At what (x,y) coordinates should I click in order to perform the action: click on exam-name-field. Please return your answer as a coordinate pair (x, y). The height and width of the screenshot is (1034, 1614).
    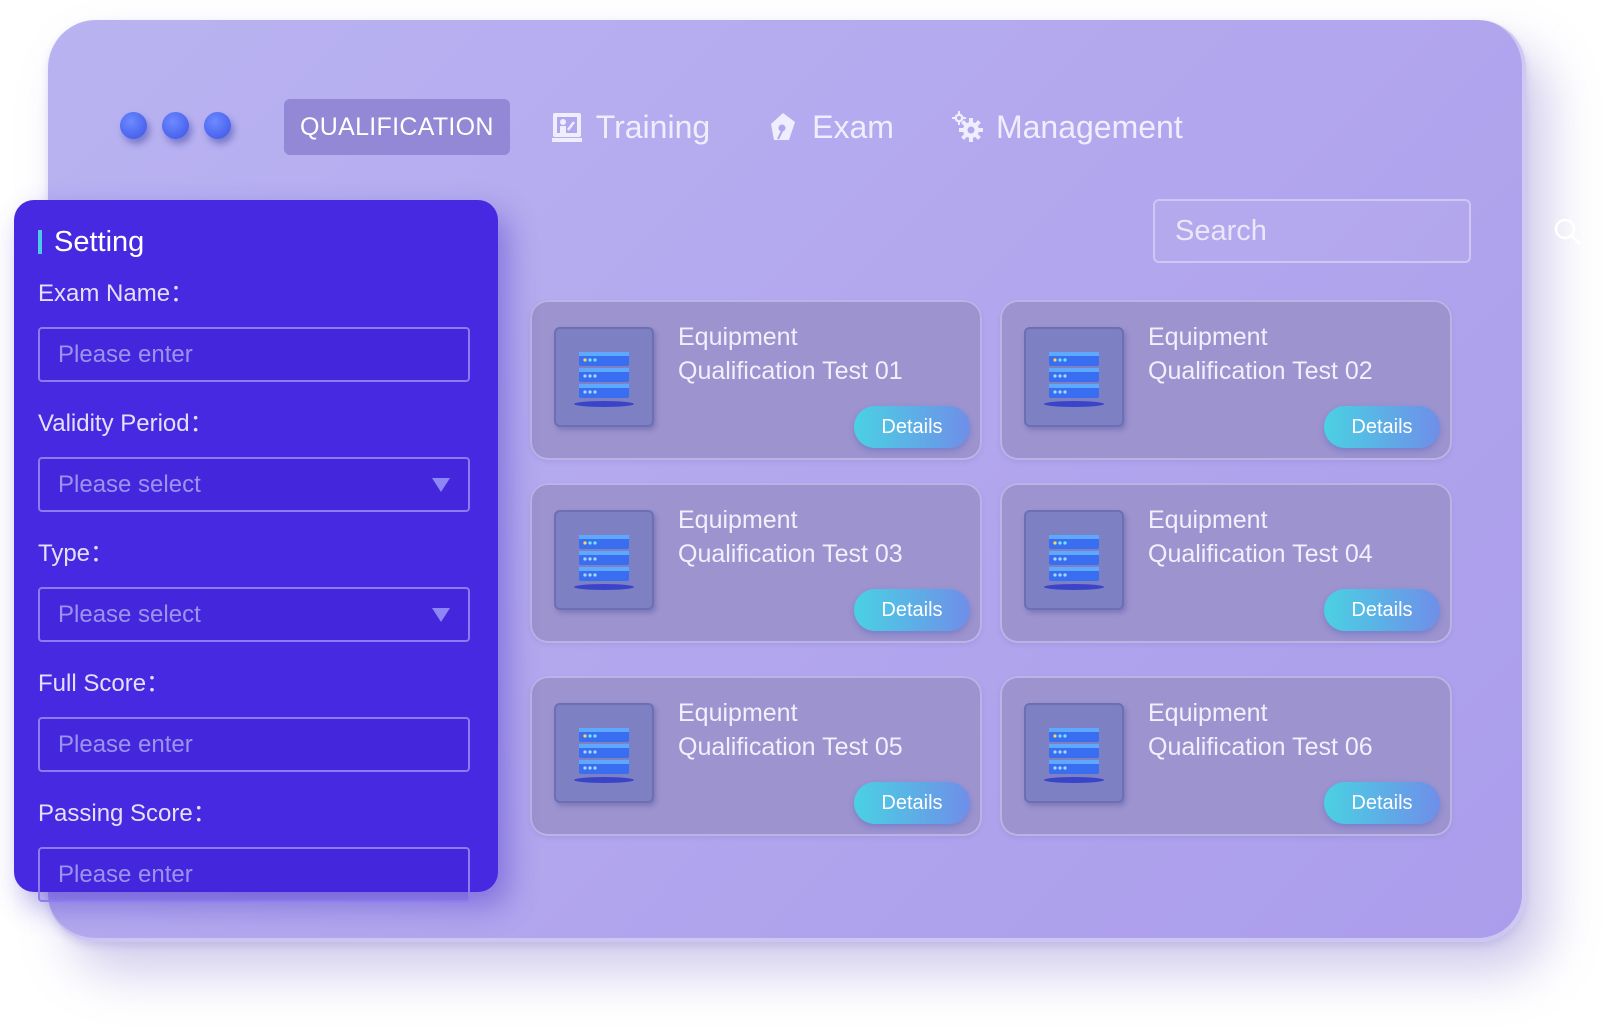
    Looking at the image, I should click on (254, 354).